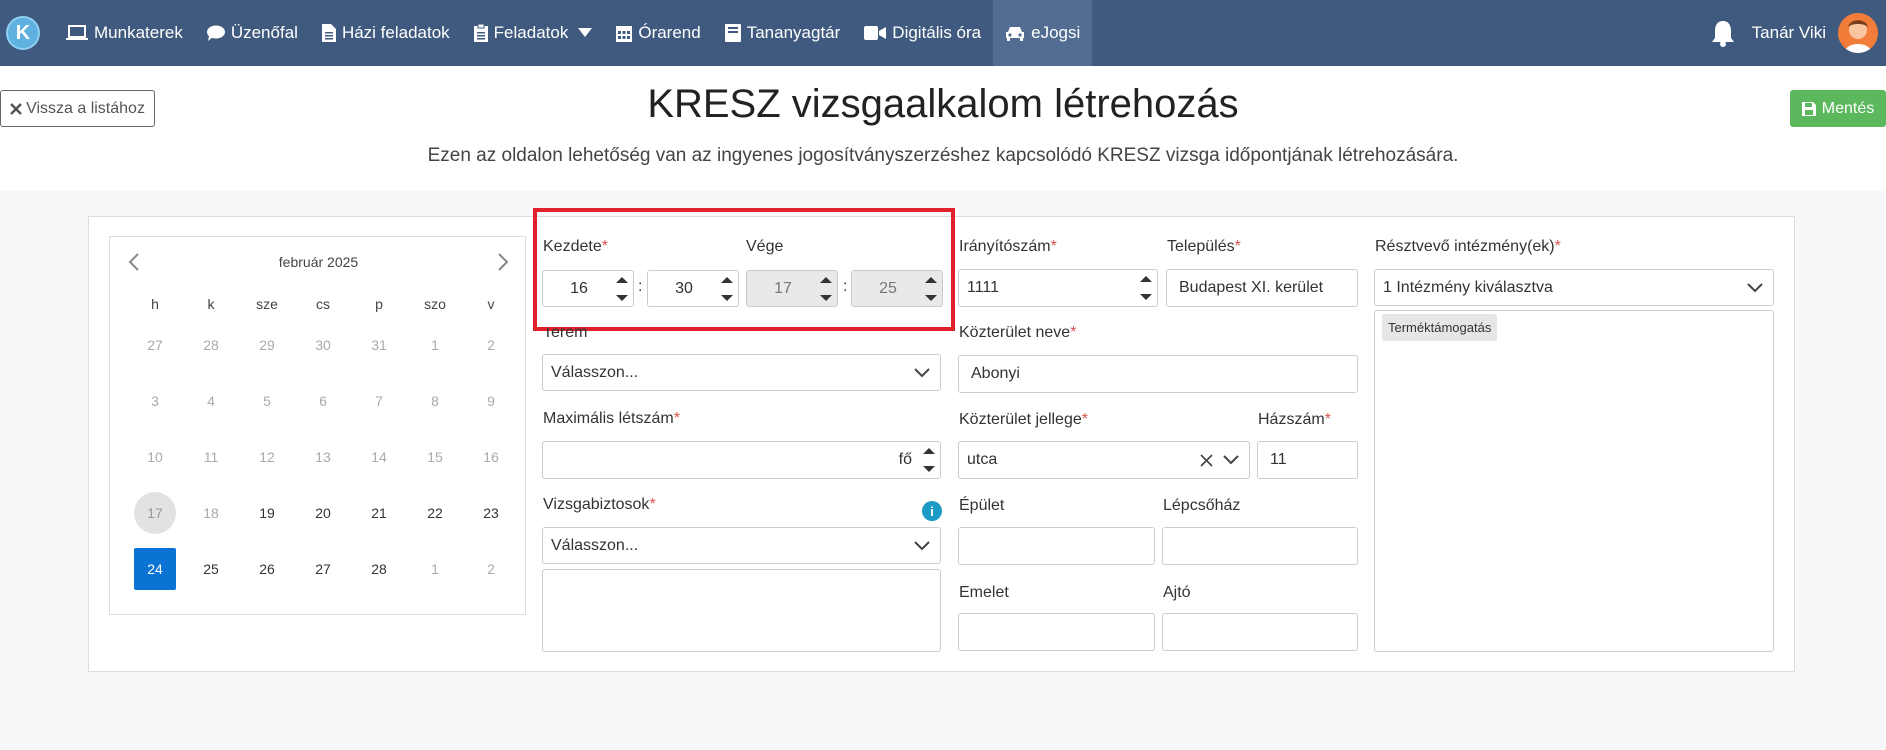 The image size is (1886, 750). What do you see at coordinates (611, 418) in the screenshot?
I see `max-headcount-label: Maximális létszám*` at bounding box center [611, 418].